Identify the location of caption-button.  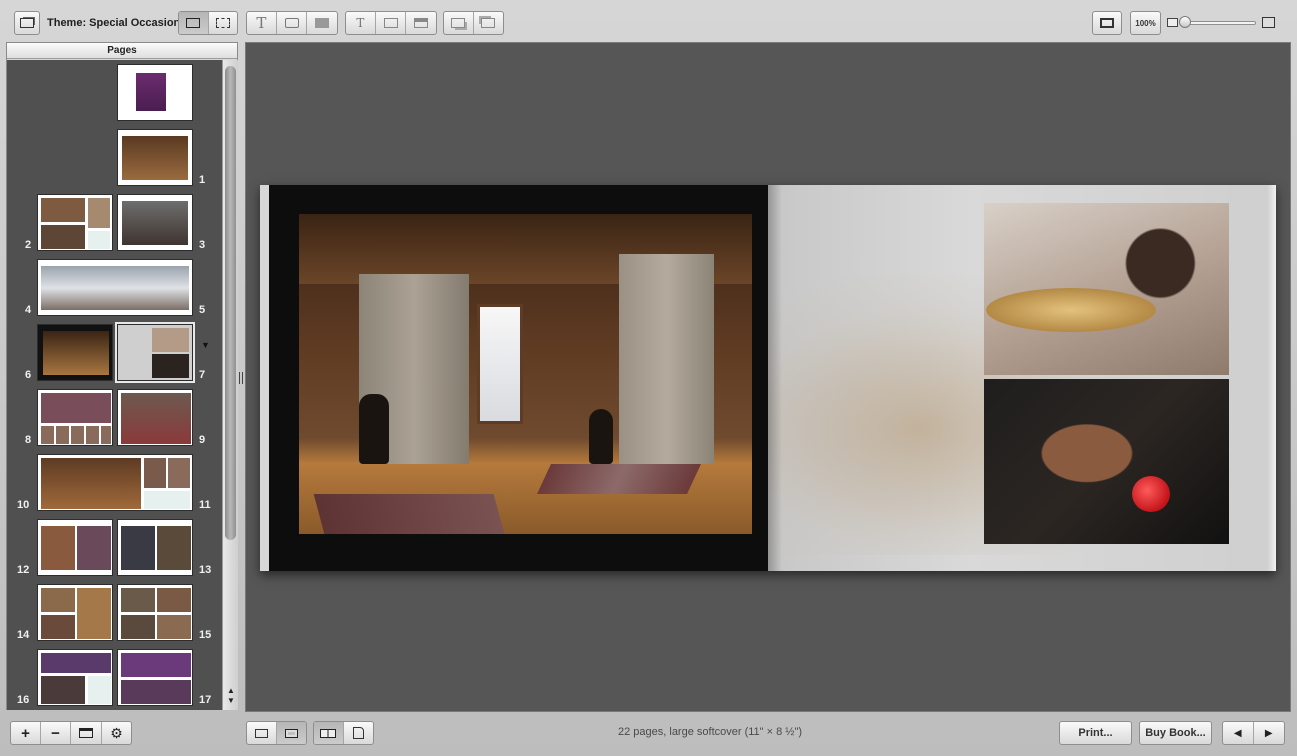
(421, 23).